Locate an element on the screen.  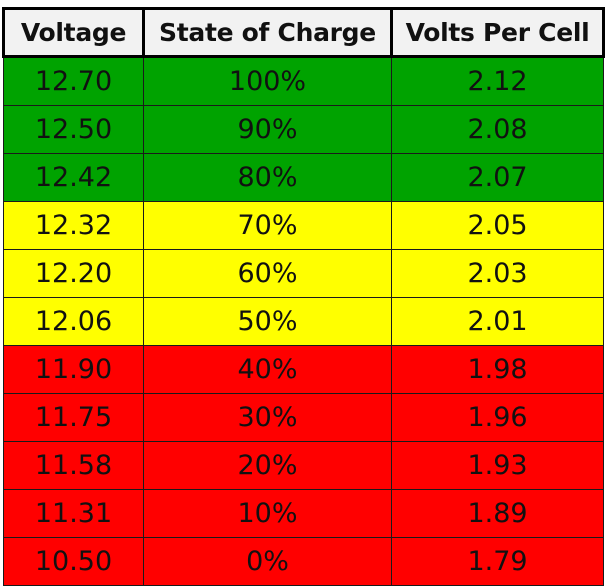
voltage-cell: 12.20 is located at coordinates (73, 273).